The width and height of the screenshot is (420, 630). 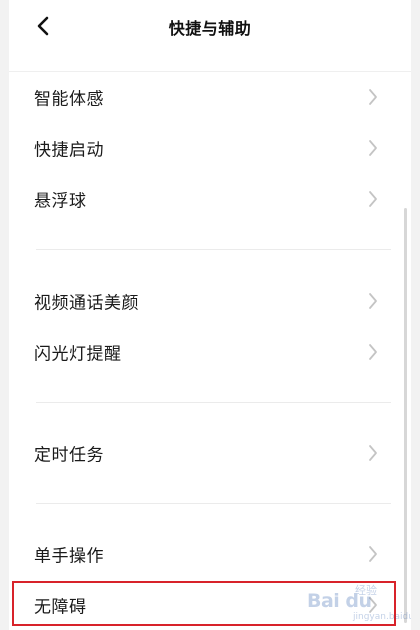 I want to click on menu-item-label: 智能体感, so click(x=69, y=99).